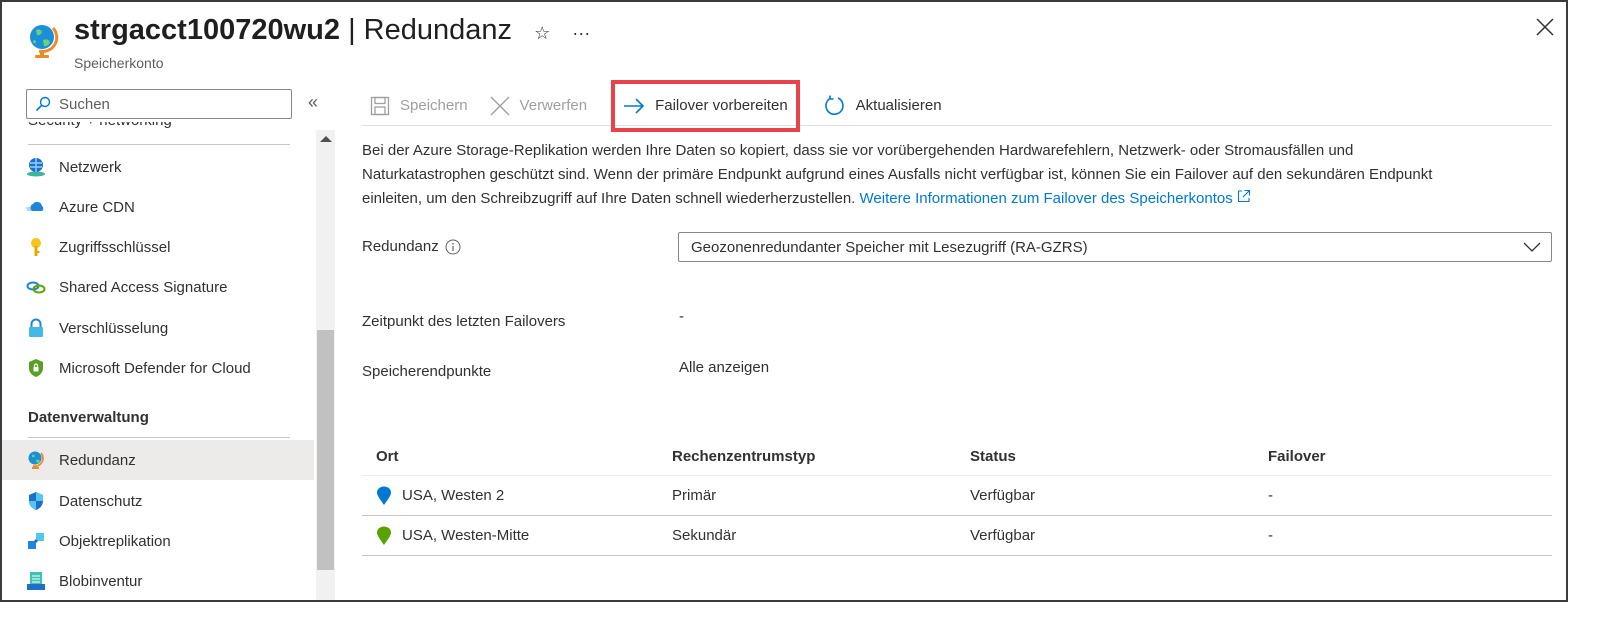 The width and height of the screenshot is (1620, 622). What do you see at coordinates (1545, 27) in the screenshot?
I see `close-icon` at bounding box center [1545, 27].